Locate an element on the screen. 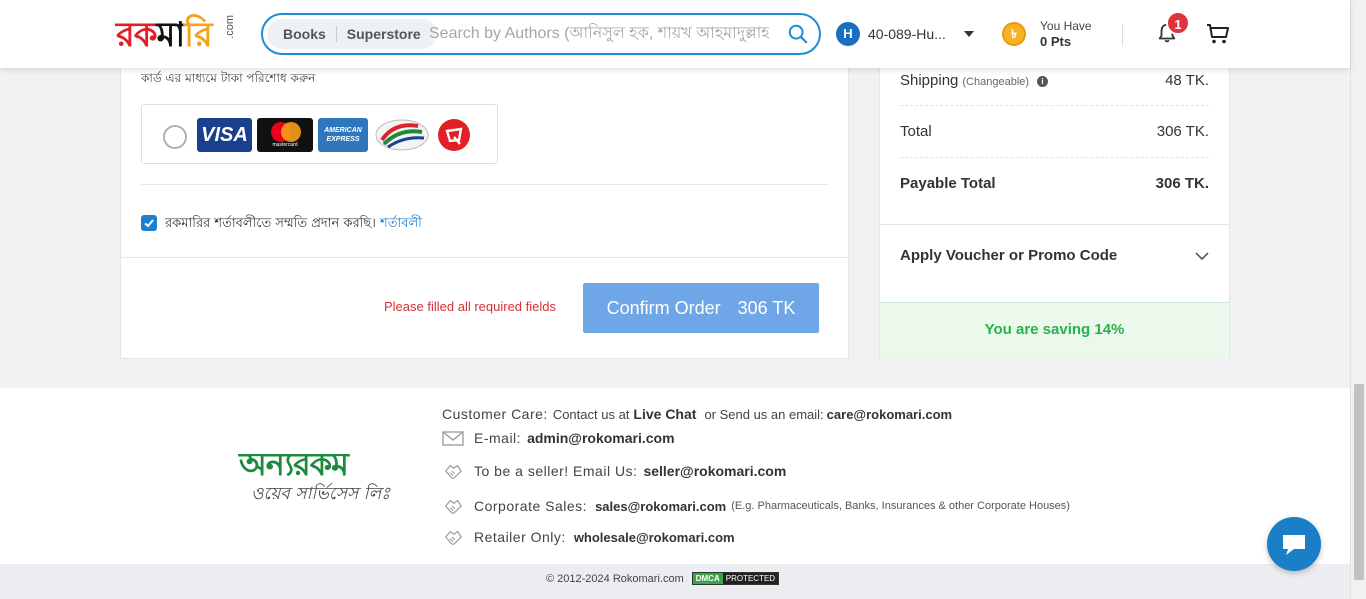 This screenshot has height=599, width=1366. confirm-order-amount: 306 TK is located at coordinates (766, 308).